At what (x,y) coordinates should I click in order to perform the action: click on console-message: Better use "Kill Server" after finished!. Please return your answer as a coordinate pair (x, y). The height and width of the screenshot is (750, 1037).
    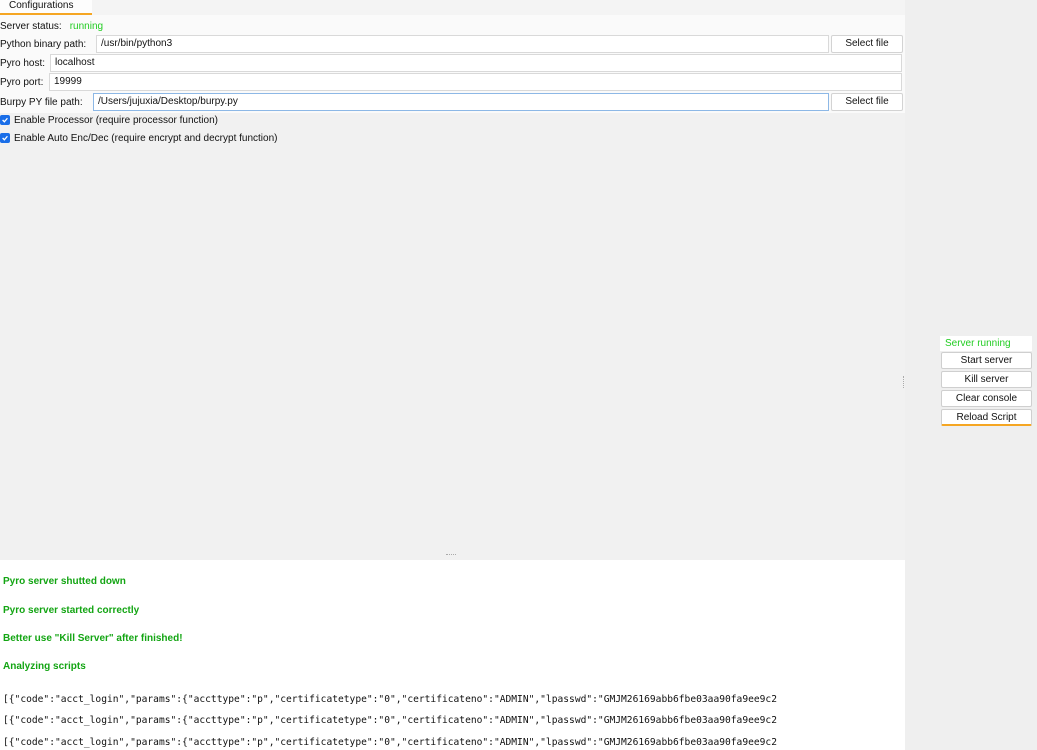
    Looking at the image, I should click on (93, 638).